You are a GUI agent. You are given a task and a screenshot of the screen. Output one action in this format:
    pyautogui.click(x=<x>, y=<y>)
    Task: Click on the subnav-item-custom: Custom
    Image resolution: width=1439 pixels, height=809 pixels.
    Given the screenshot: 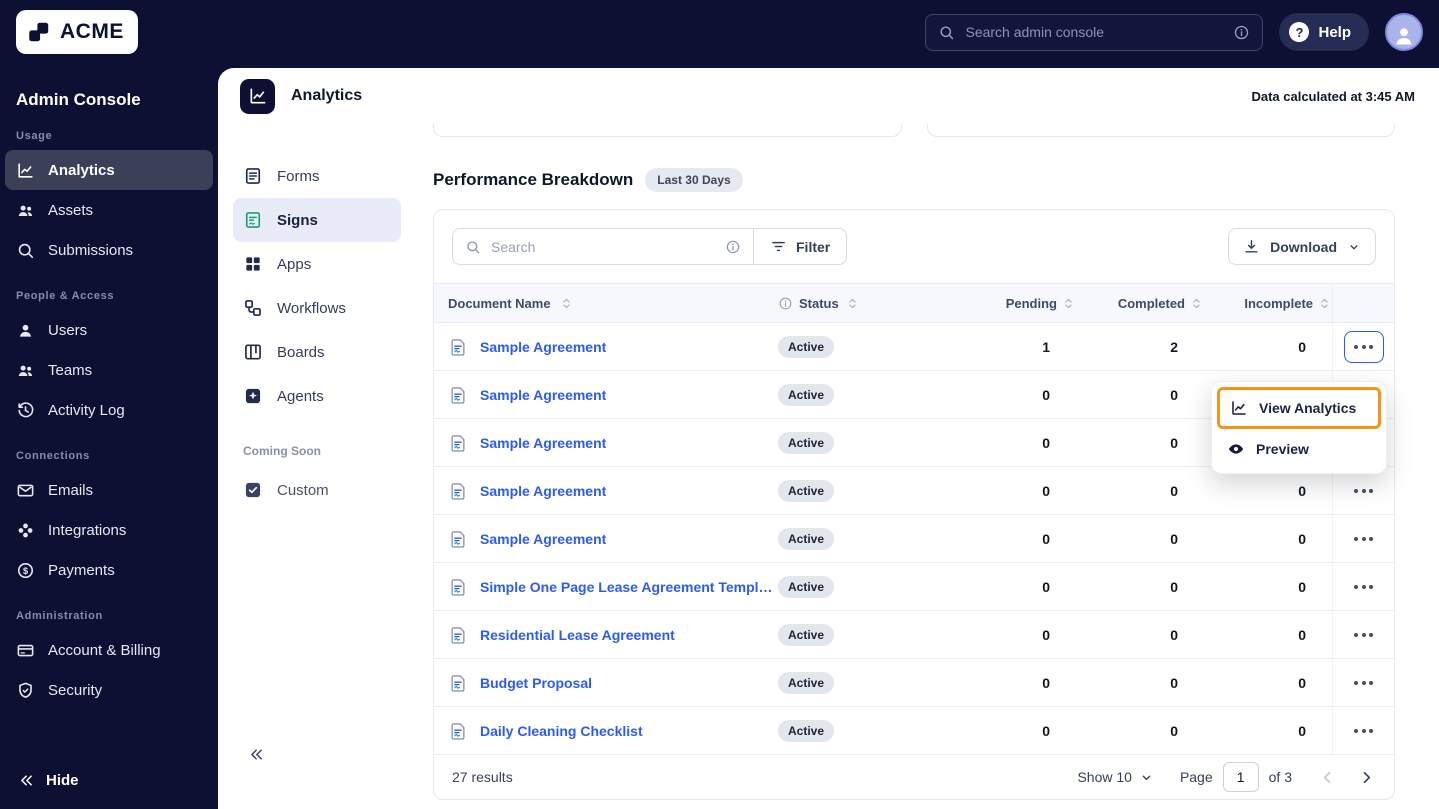 What is the action you would take?
    pyautogui.click(x=317, y=490)
    